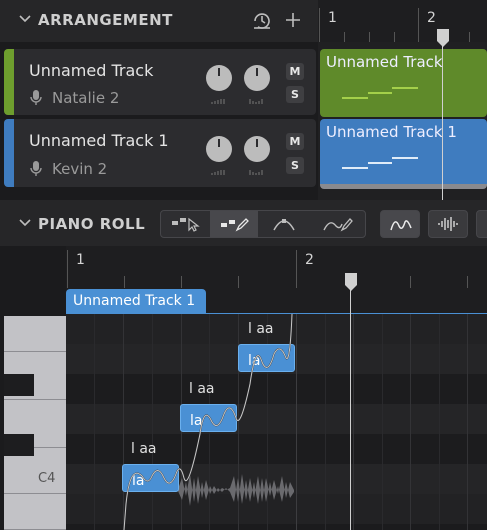 The image size is (487, 530). Describe the element at coordinates (160, 153) in the screenshot. I see `track-row-2: Unnamed Track 1 Kevin 2 M S` at that location.